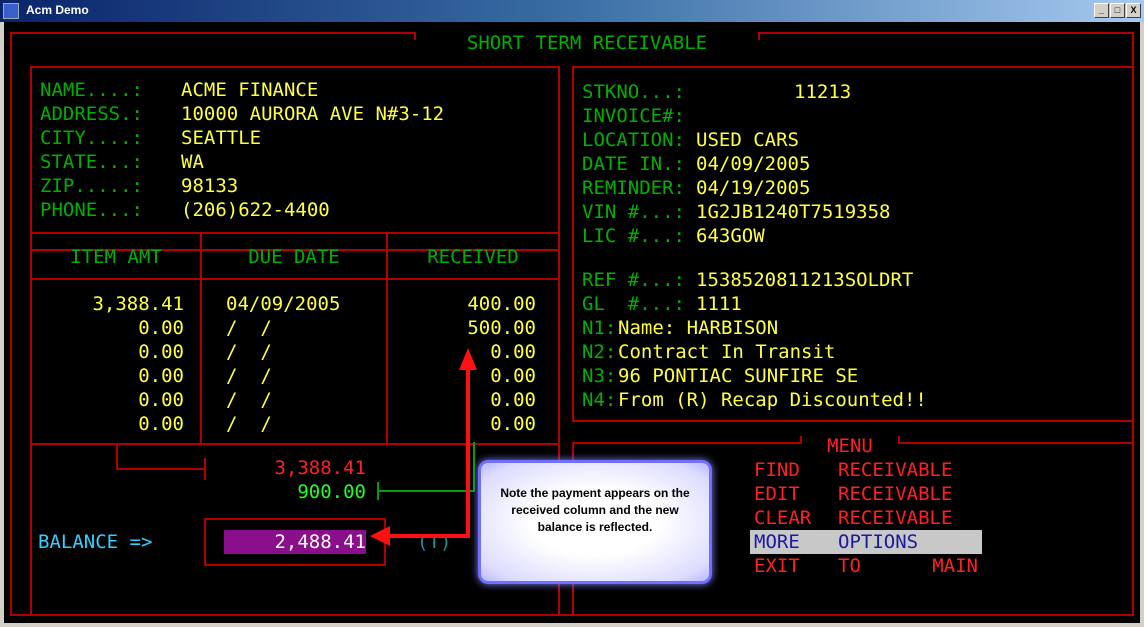  What do you see at coordinates (572, 11) in the screenshot?
I see `title-bar: Acm Demo _ □ X` at bounding box center [572, 11].